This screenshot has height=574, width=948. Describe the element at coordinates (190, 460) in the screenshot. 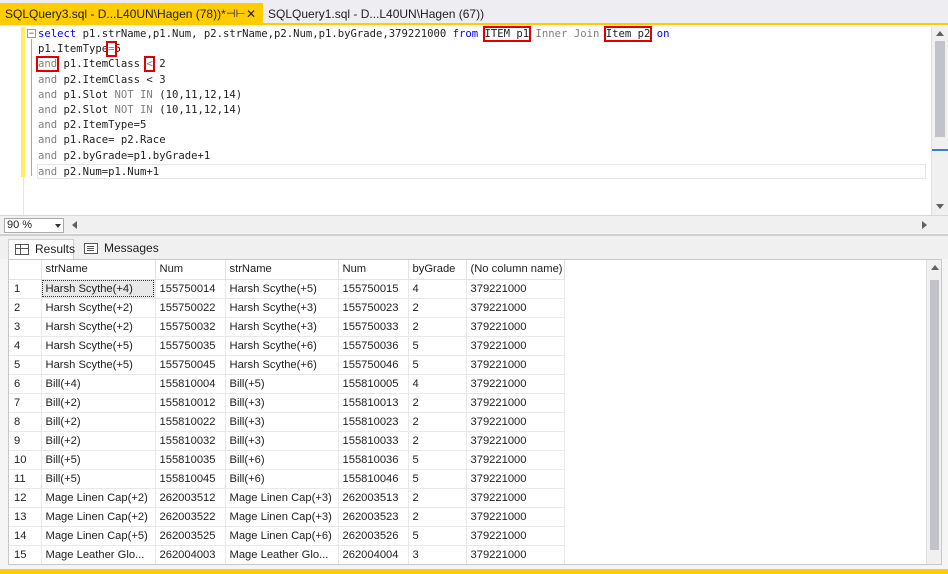

I see `table-cell: 155810035` at that location.